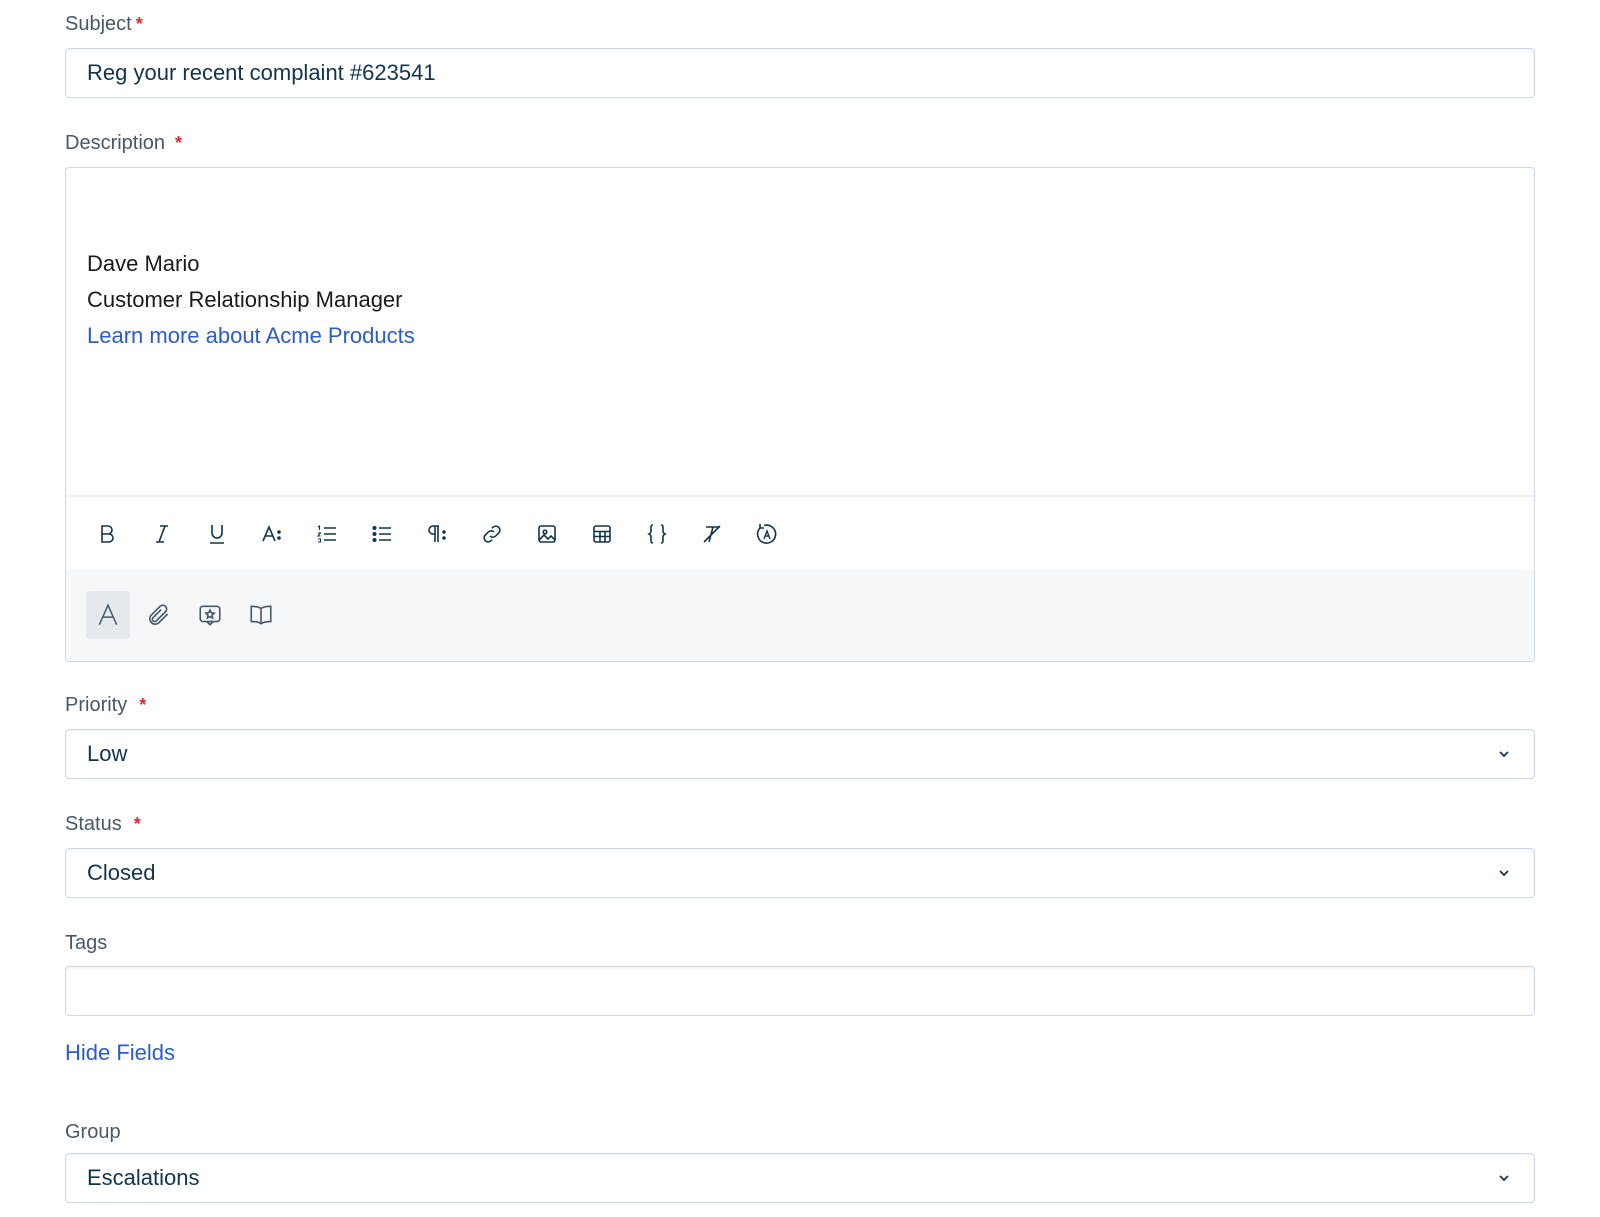  What do you see at coordinates (800, 1178) in the screenshot?
I see `group-select: Escalations` at bounding box center [800, 1178].